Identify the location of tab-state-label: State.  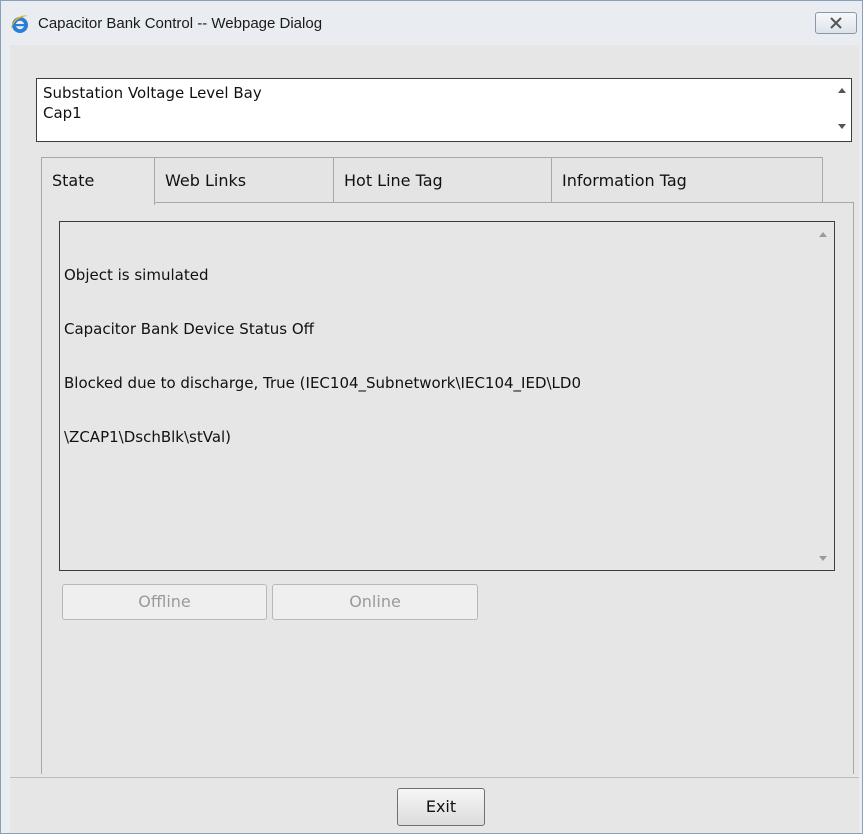
(73, 180).